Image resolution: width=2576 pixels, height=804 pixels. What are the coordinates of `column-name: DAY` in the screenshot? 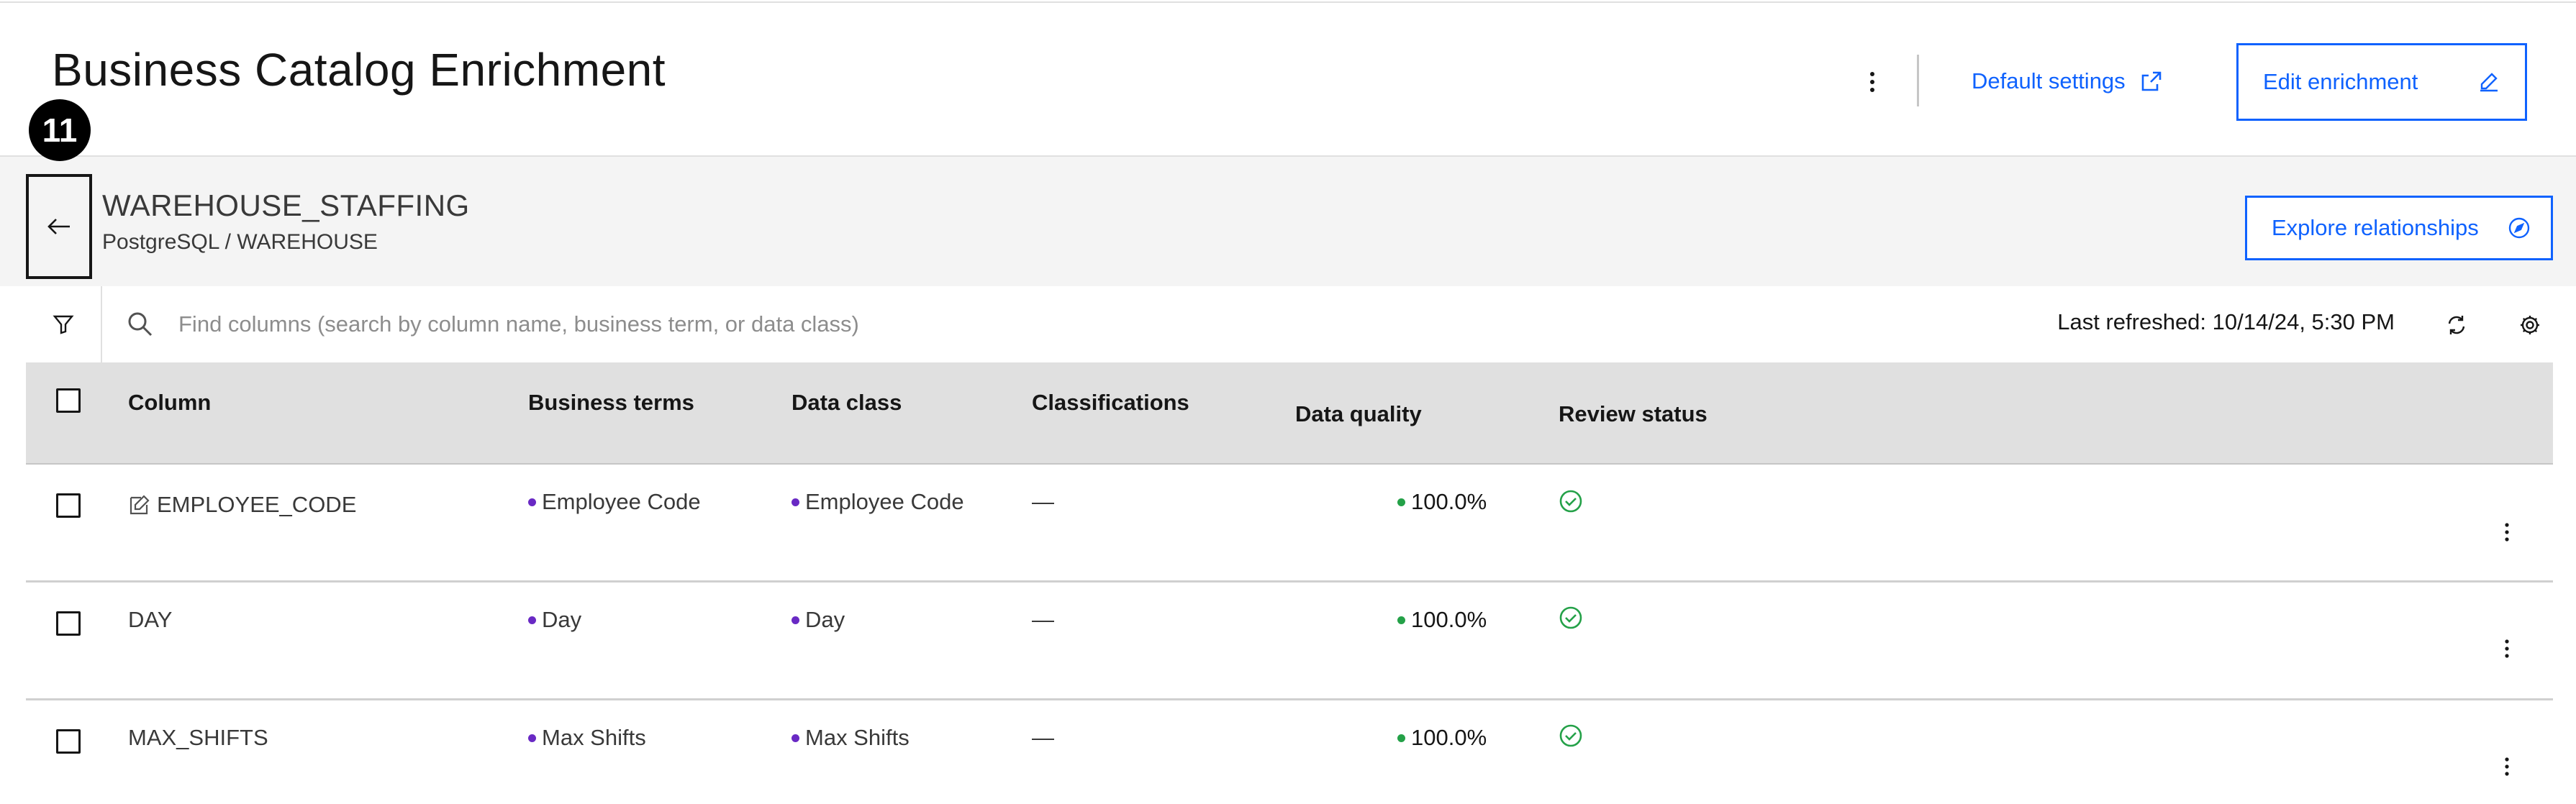 It's located at (150, 620).